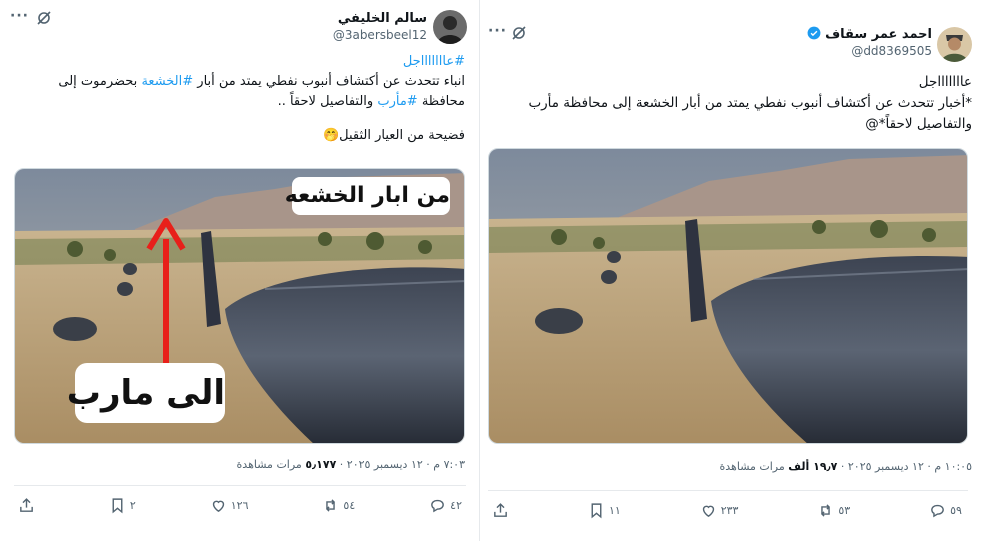  I want to click on verified-badge-icon, so click(813, 33).